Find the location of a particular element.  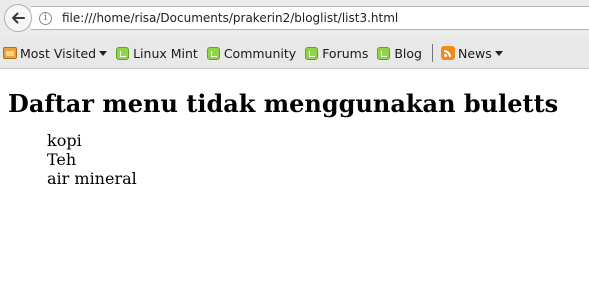

bookmark-linux-mint: Linux Mint is located at coordinates (157, 53).